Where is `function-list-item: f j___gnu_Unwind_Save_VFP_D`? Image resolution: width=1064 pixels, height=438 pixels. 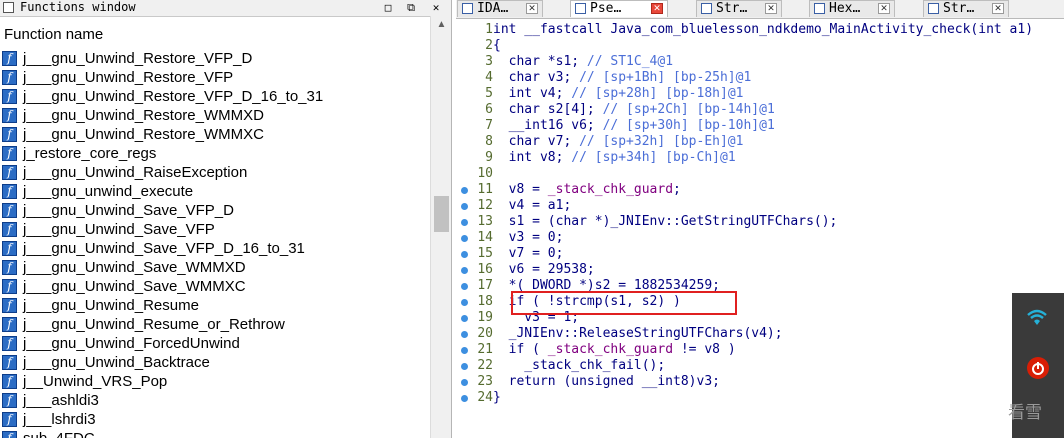 function-list-item: f j___gnu_Unwind_Save_VFP_D is located at coordinates (215, 211).